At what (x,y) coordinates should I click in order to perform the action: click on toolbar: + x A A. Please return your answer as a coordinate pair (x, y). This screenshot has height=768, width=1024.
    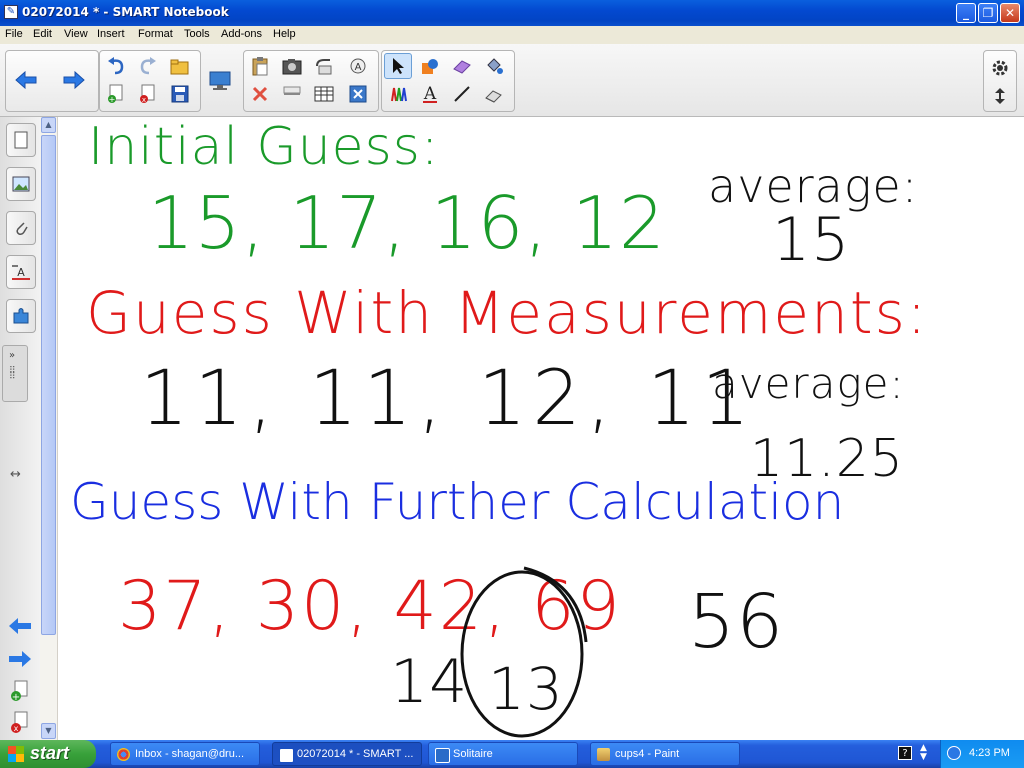
    Looking at the image, I should click on (512, 80).